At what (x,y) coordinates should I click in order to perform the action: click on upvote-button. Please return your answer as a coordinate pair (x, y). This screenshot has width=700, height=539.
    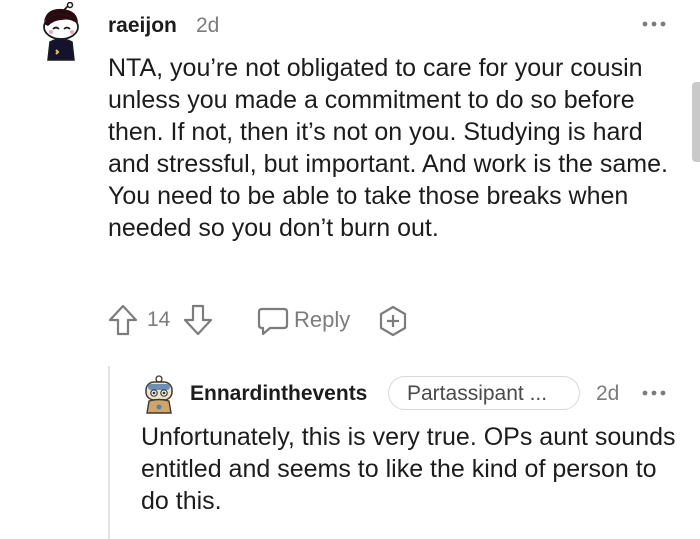
    Looking at the image, I should click on (123, 320).